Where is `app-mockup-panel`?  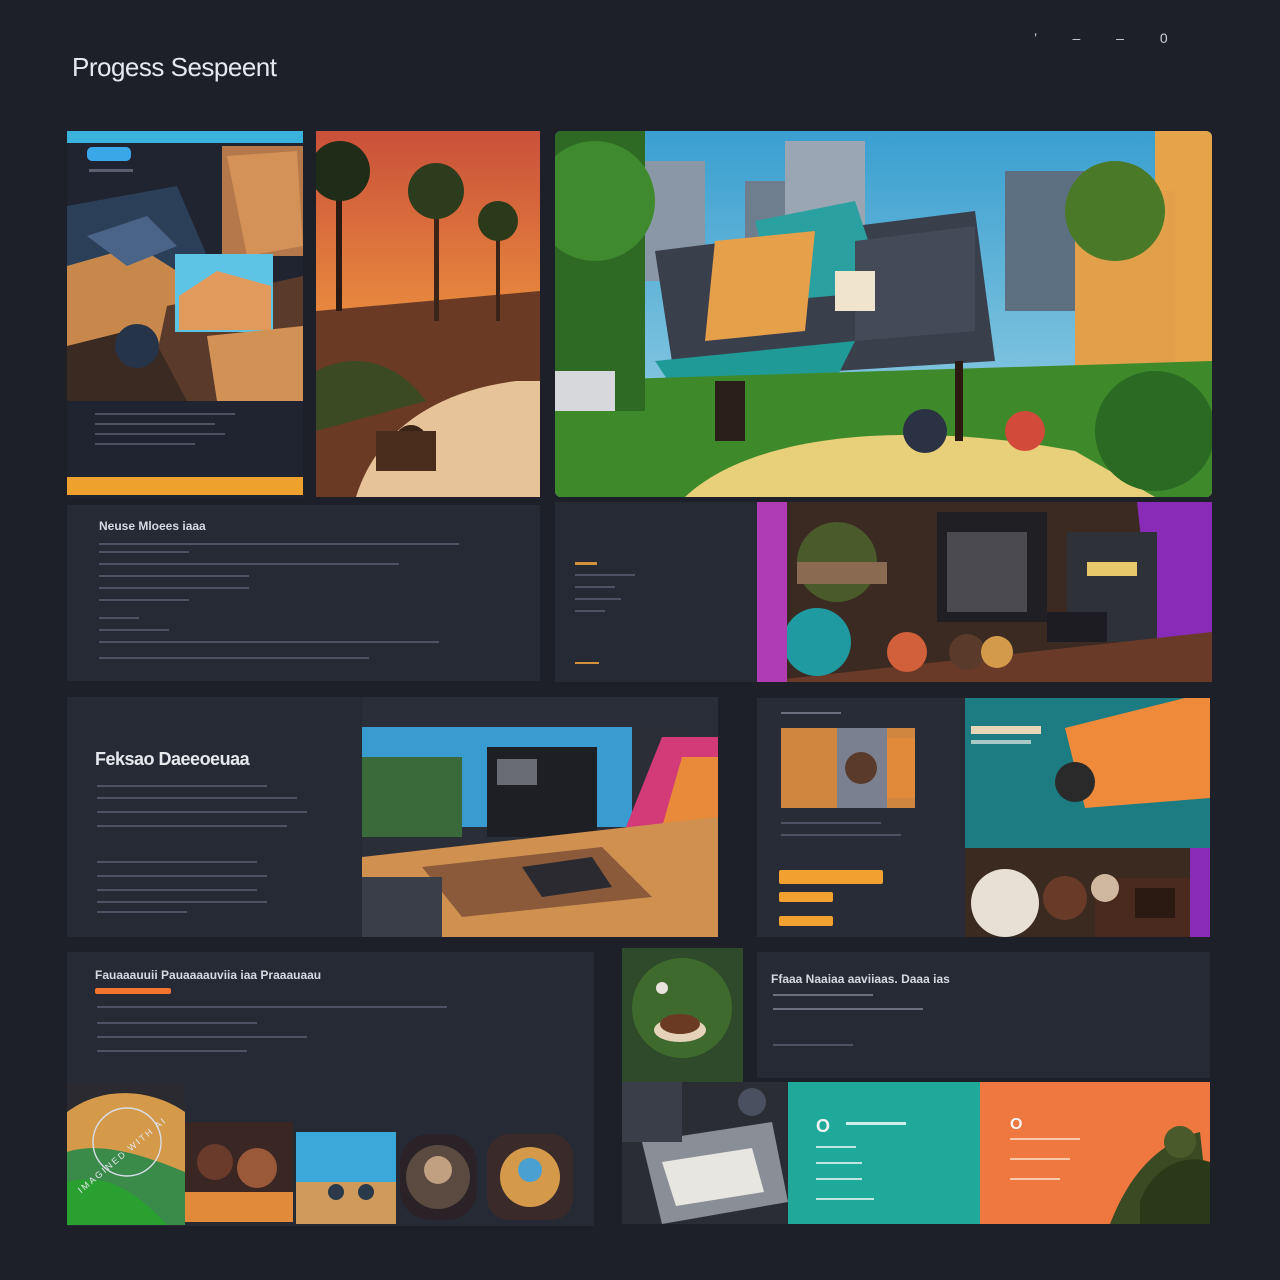 app-mockup-panel is located at coordinates (983, 817).